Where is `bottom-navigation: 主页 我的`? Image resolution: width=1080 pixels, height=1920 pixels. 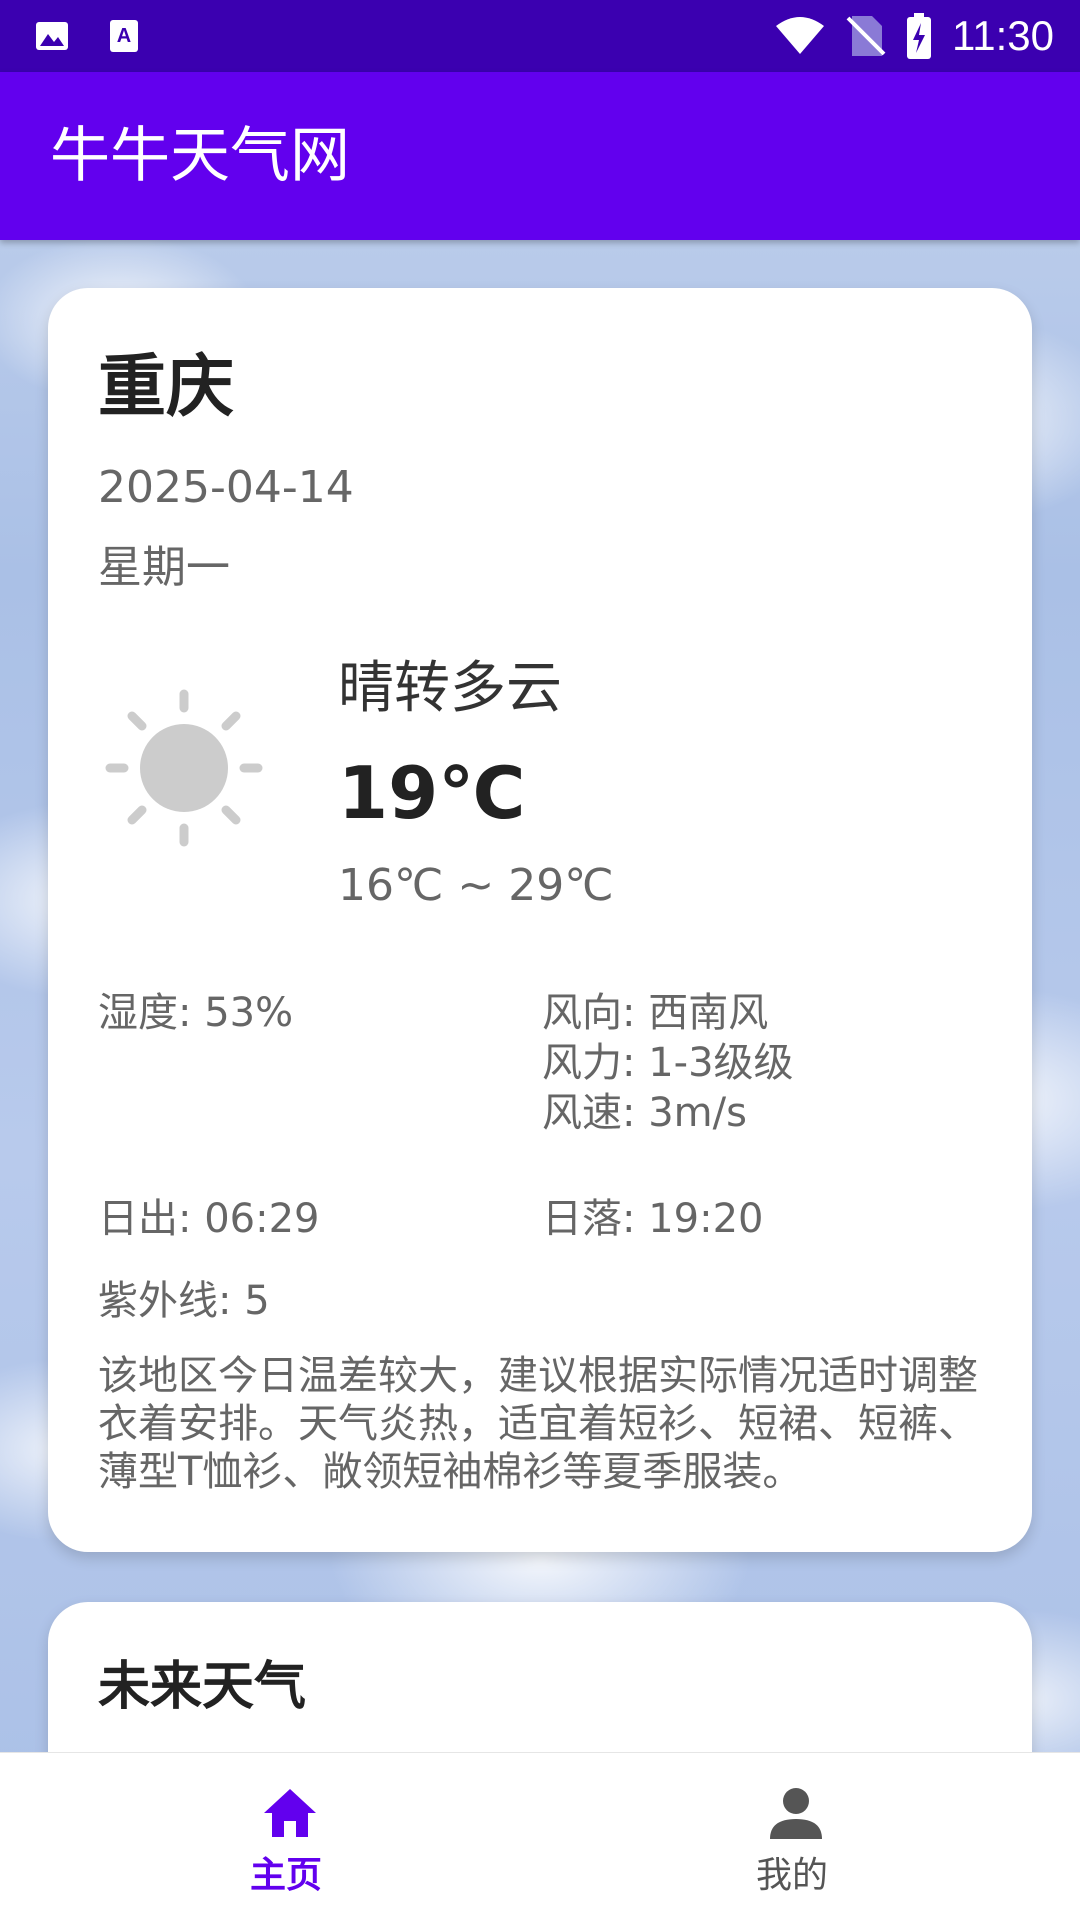 bottom-navigation: 主页 我的 is located at coordinates (540, 1836).